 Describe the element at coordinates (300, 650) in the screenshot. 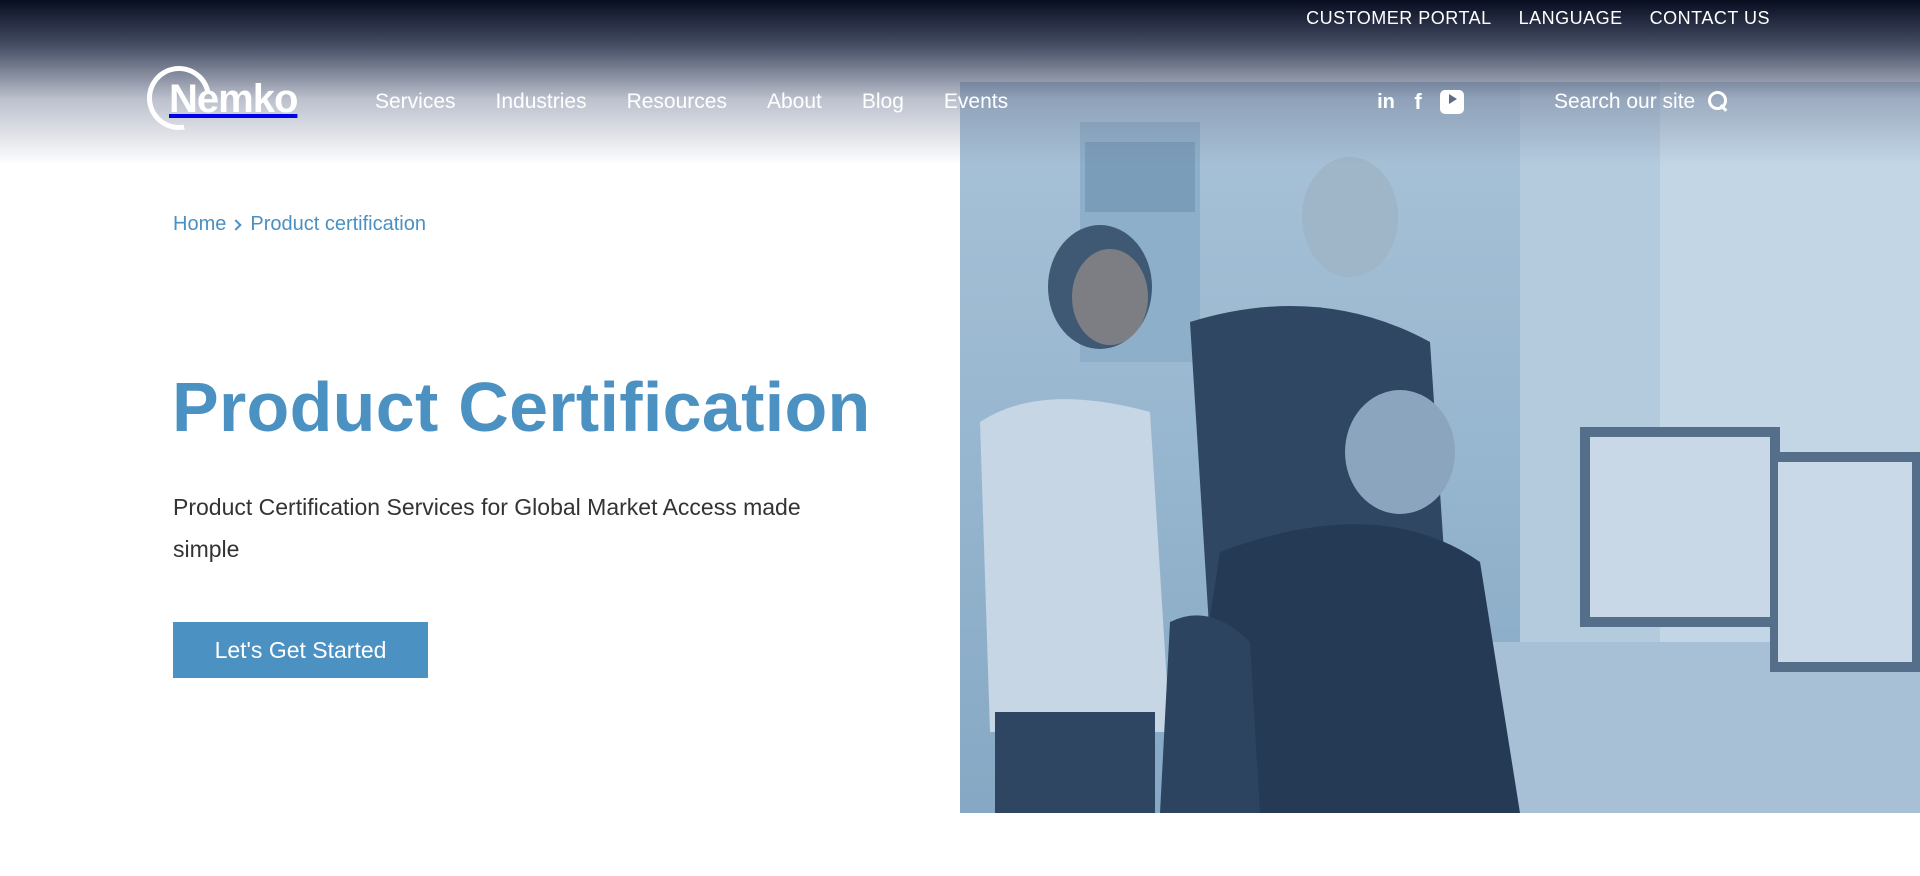

I see `get-started-button: Let's Get Started` at that location.